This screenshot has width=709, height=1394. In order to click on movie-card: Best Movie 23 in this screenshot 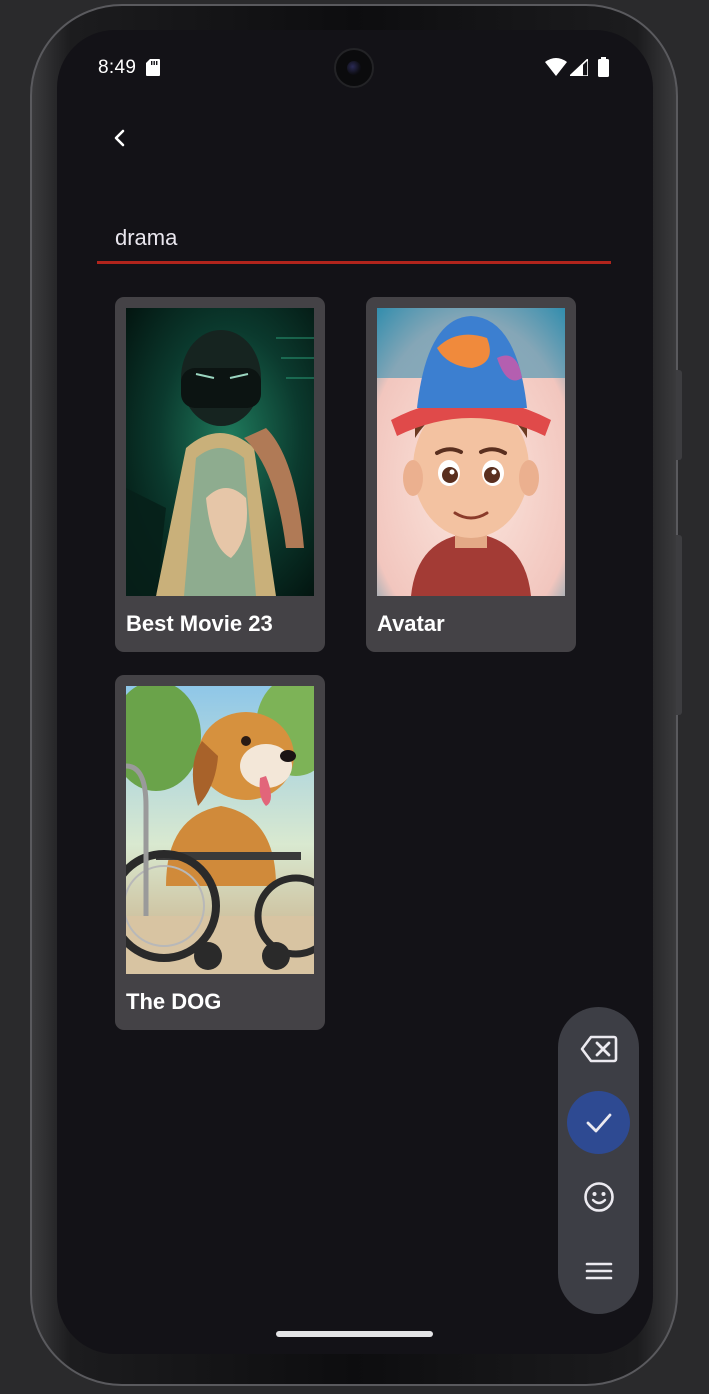, I will do `click(220, 474)`.